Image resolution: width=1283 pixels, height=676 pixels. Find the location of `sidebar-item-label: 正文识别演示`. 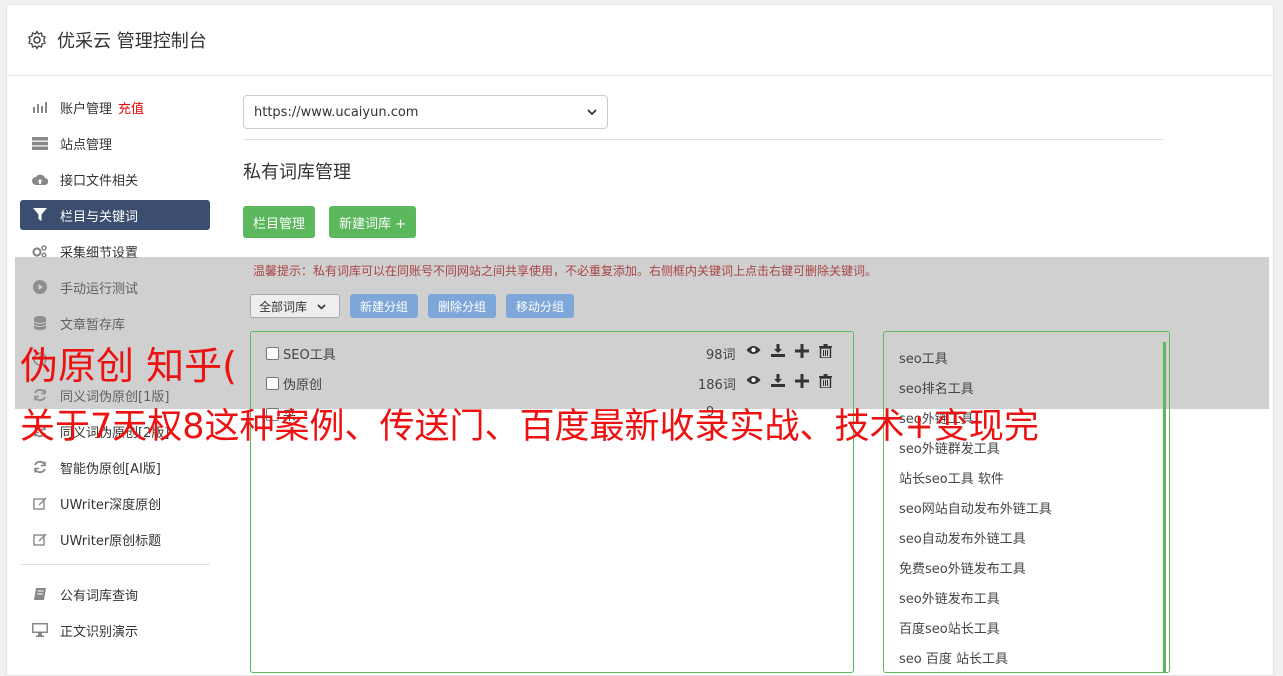

sidebar-item-label: 正文识别演示 is located at coordinates (99, 632).